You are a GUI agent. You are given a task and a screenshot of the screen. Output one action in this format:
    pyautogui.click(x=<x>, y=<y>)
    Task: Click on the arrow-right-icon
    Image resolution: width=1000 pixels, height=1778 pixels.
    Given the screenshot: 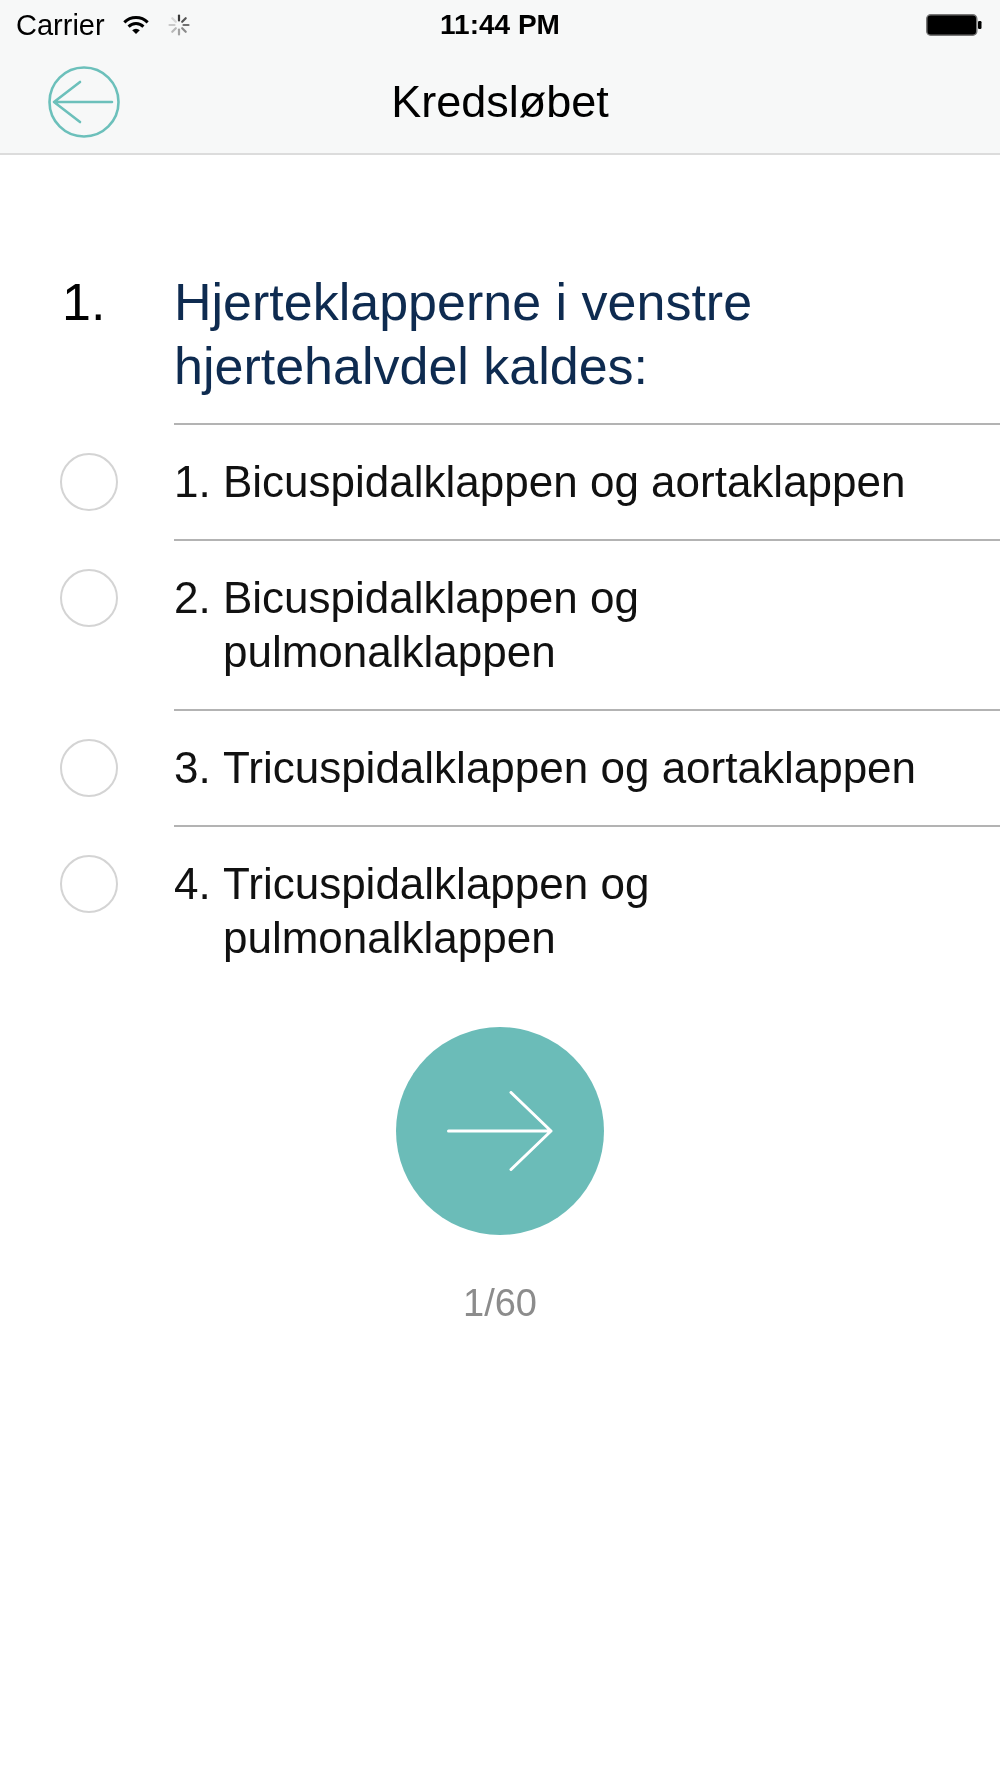 What is the action you would take?
    pyautogui.click(x=500, y=1131)
    